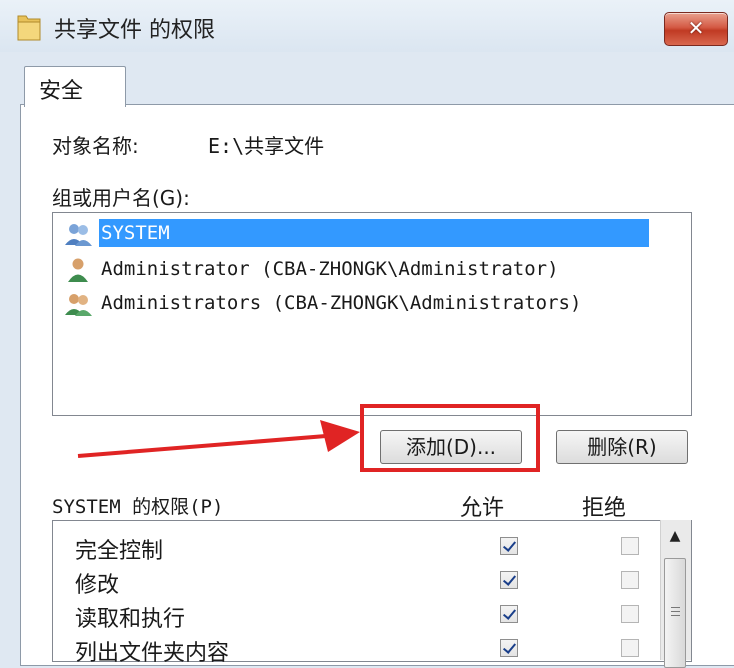 Image resolution: width=734 pixels, height=668 pixels. Describe the element at coordinates (357, 615) in the screenshot. I see `permission-row-read-execute: 读取和执行` at that location.